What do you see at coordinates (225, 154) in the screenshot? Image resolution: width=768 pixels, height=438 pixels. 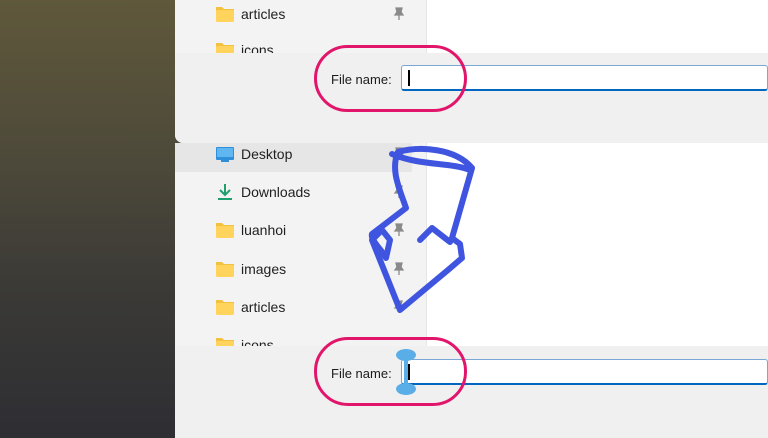 I see `desktop-icon` at bounding box center [225, 154].